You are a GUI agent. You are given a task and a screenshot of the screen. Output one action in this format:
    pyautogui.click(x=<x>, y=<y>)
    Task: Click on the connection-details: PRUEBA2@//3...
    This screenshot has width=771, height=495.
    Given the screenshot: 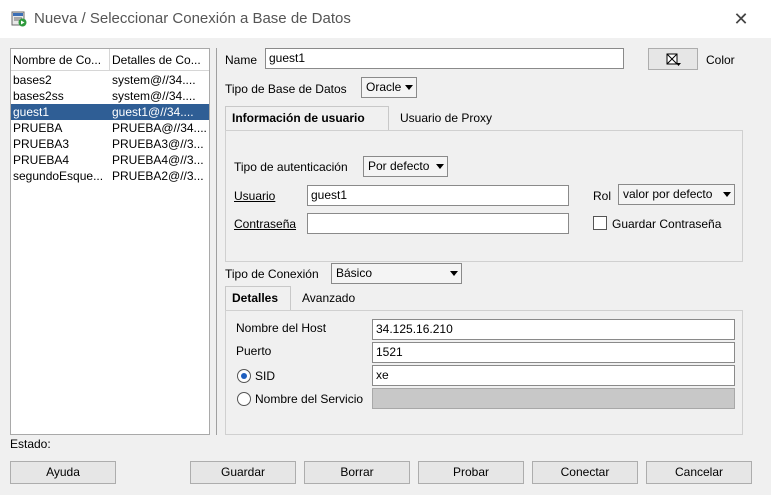 What is the action you would take?
    pyautogui.click(x=158, y=176)
    